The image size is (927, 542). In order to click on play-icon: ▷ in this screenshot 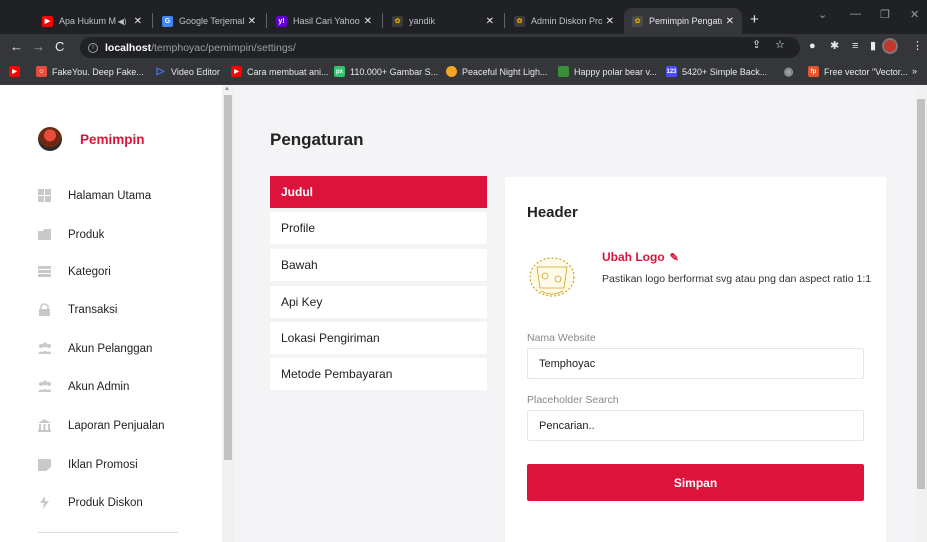, I will do `click(160, 71)`.